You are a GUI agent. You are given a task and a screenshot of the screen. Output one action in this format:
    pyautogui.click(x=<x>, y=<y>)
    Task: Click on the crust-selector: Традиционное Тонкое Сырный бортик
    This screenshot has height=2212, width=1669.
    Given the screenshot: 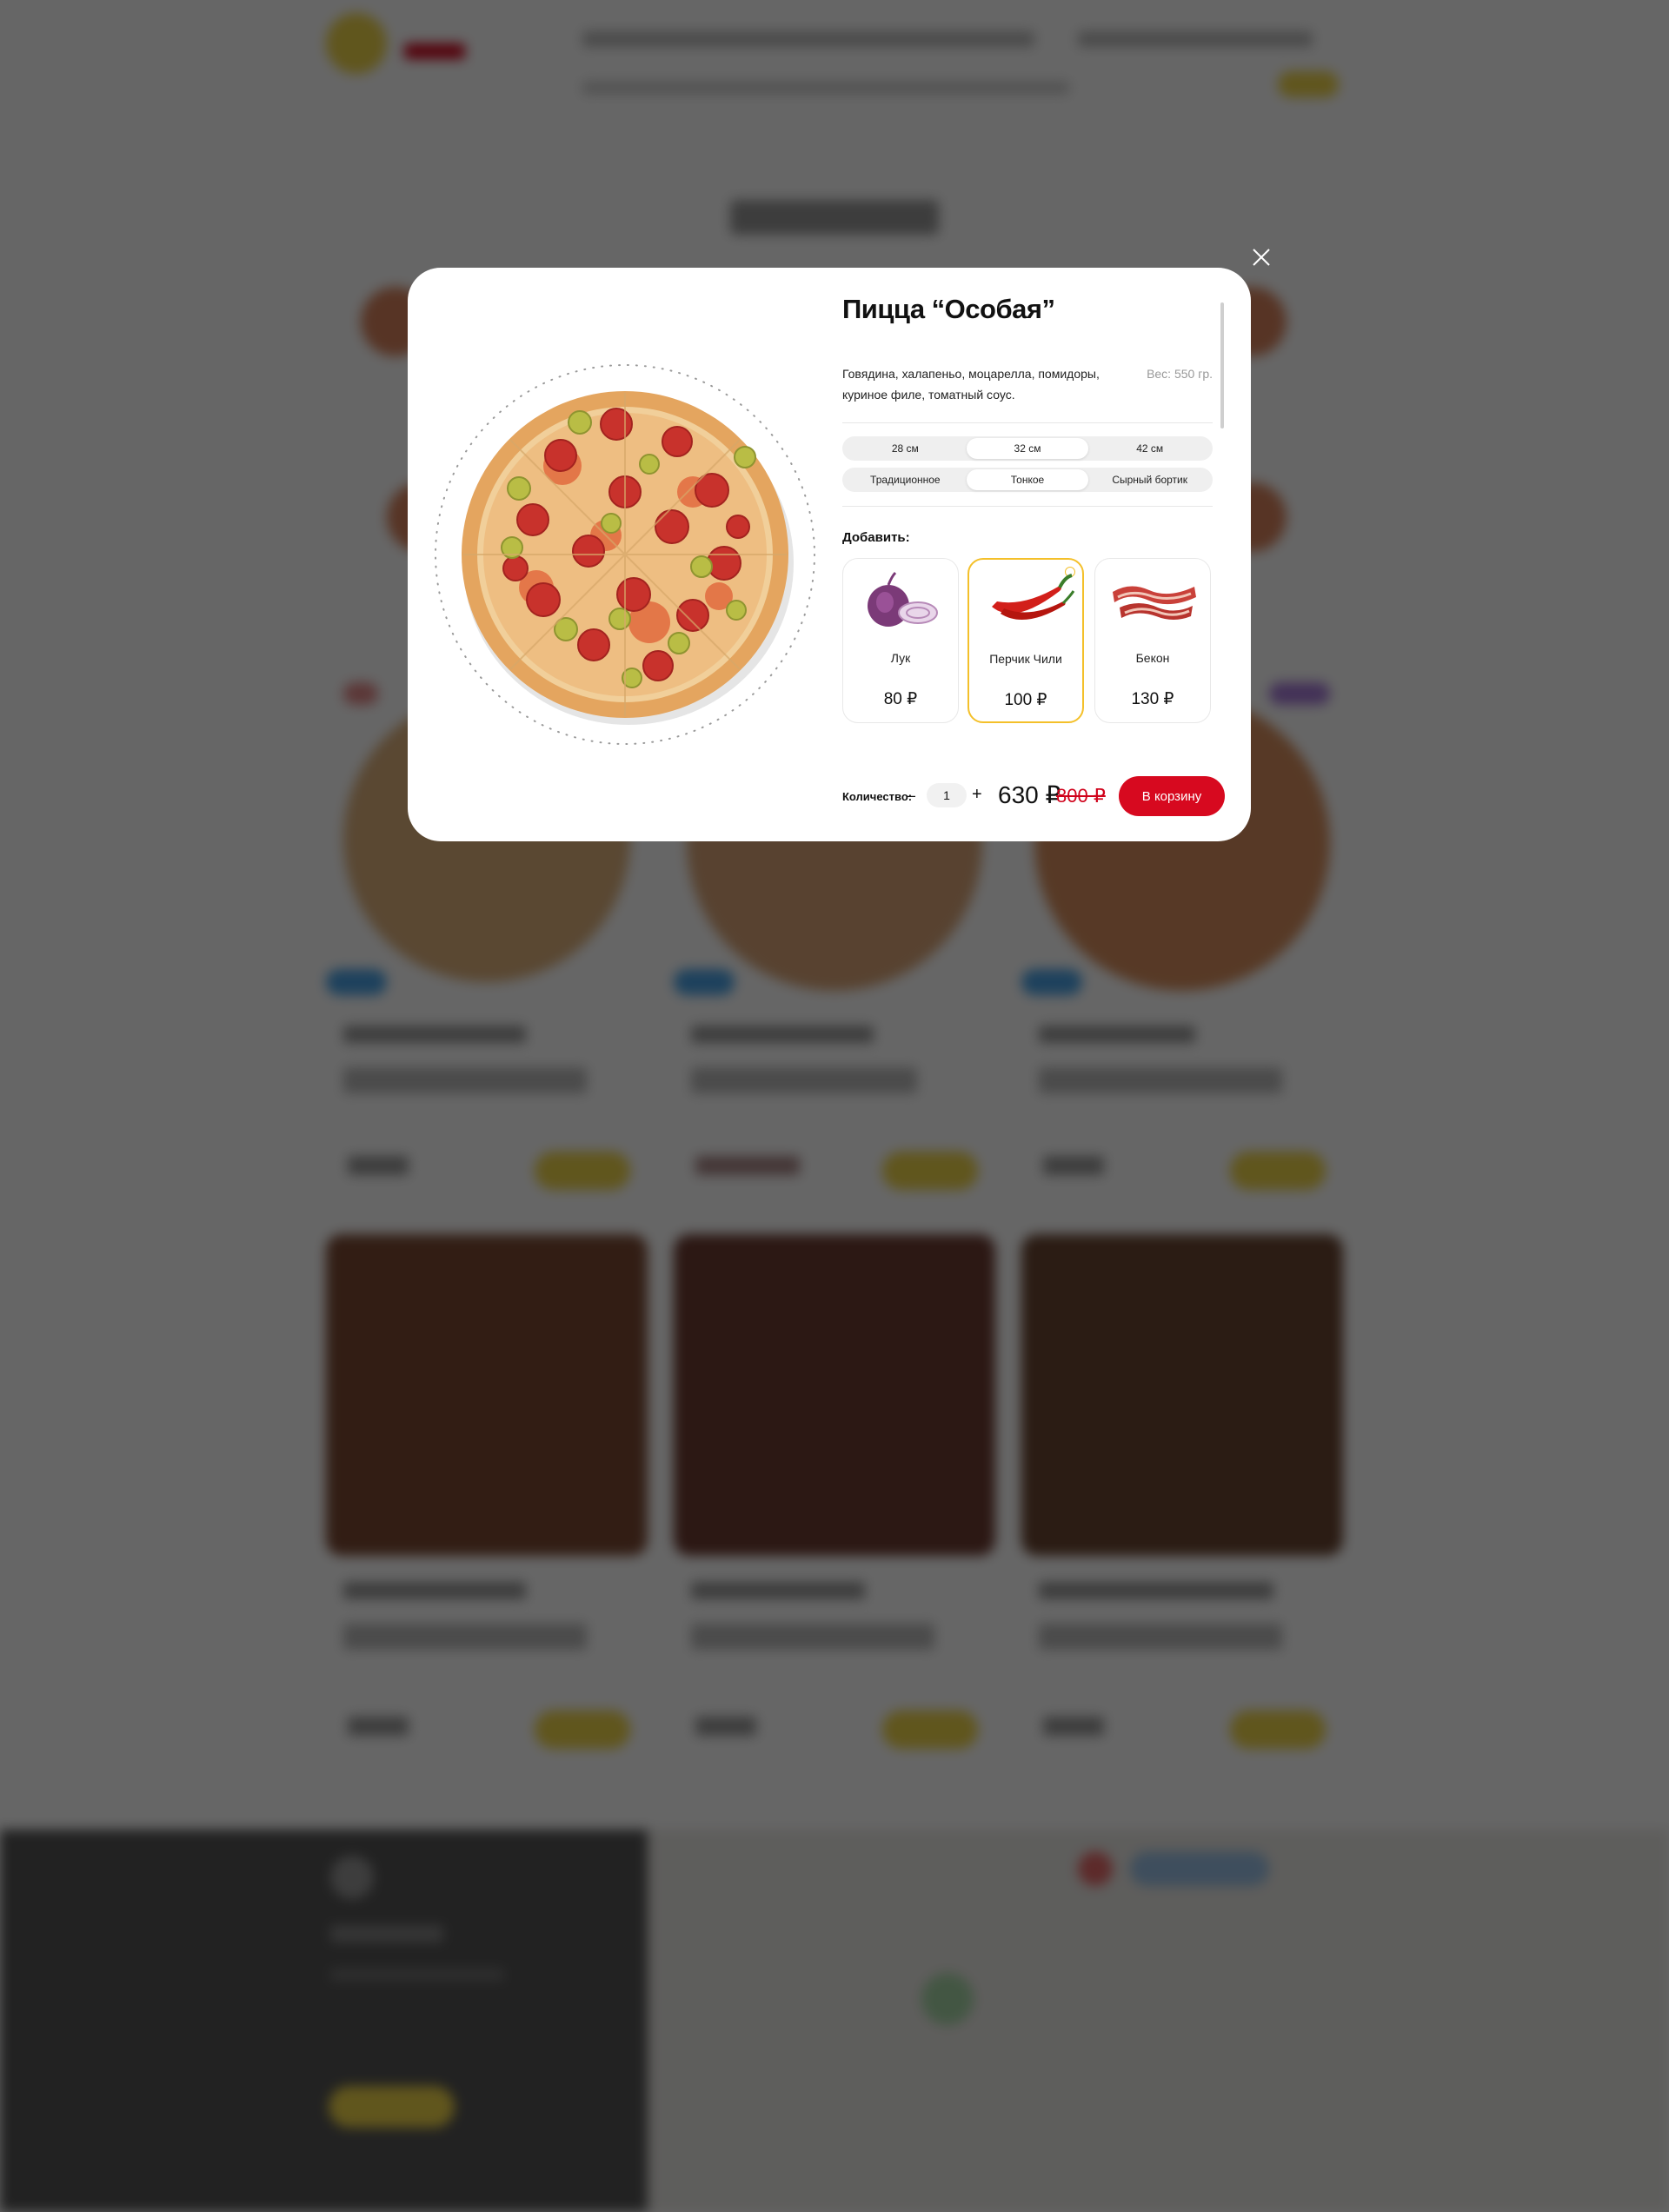 What is the action you would take?
    pyautogui.click(x=1027, y=480)
    